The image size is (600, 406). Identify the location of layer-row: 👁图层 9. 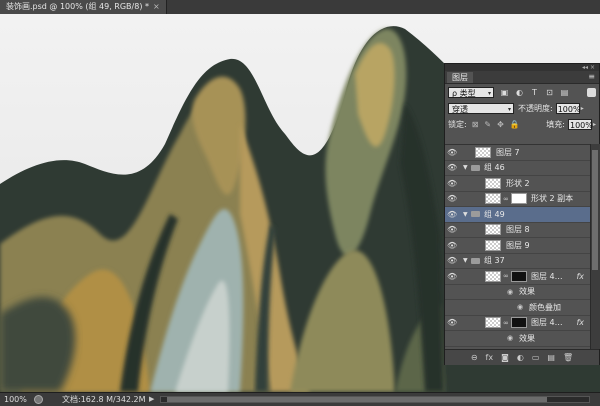
(517, 246).